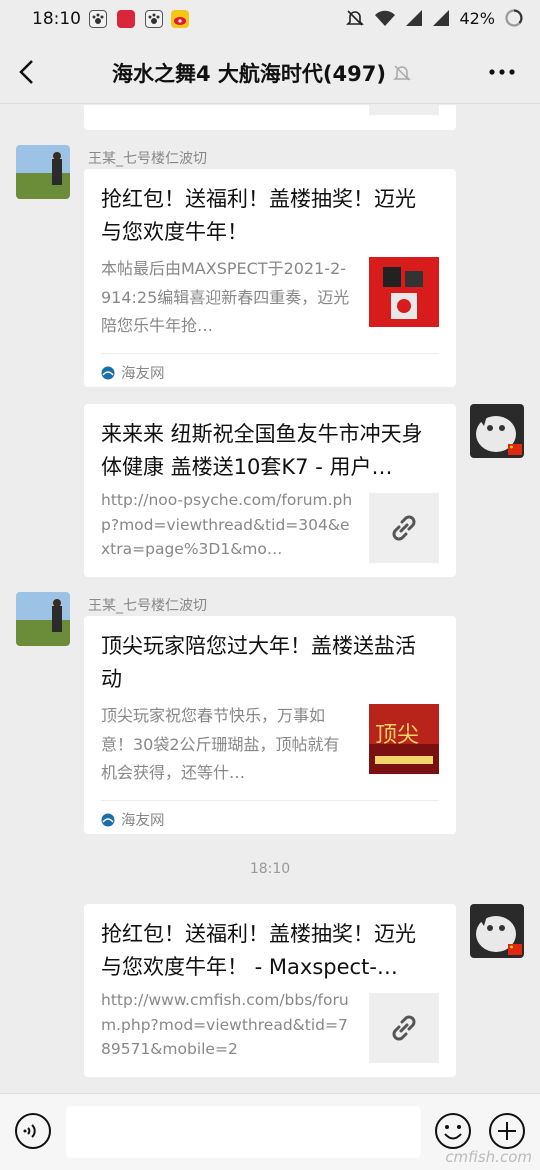  Describe the element at coordinates (502, 72) in the screenshot. I see `more-options-icon` at that location.